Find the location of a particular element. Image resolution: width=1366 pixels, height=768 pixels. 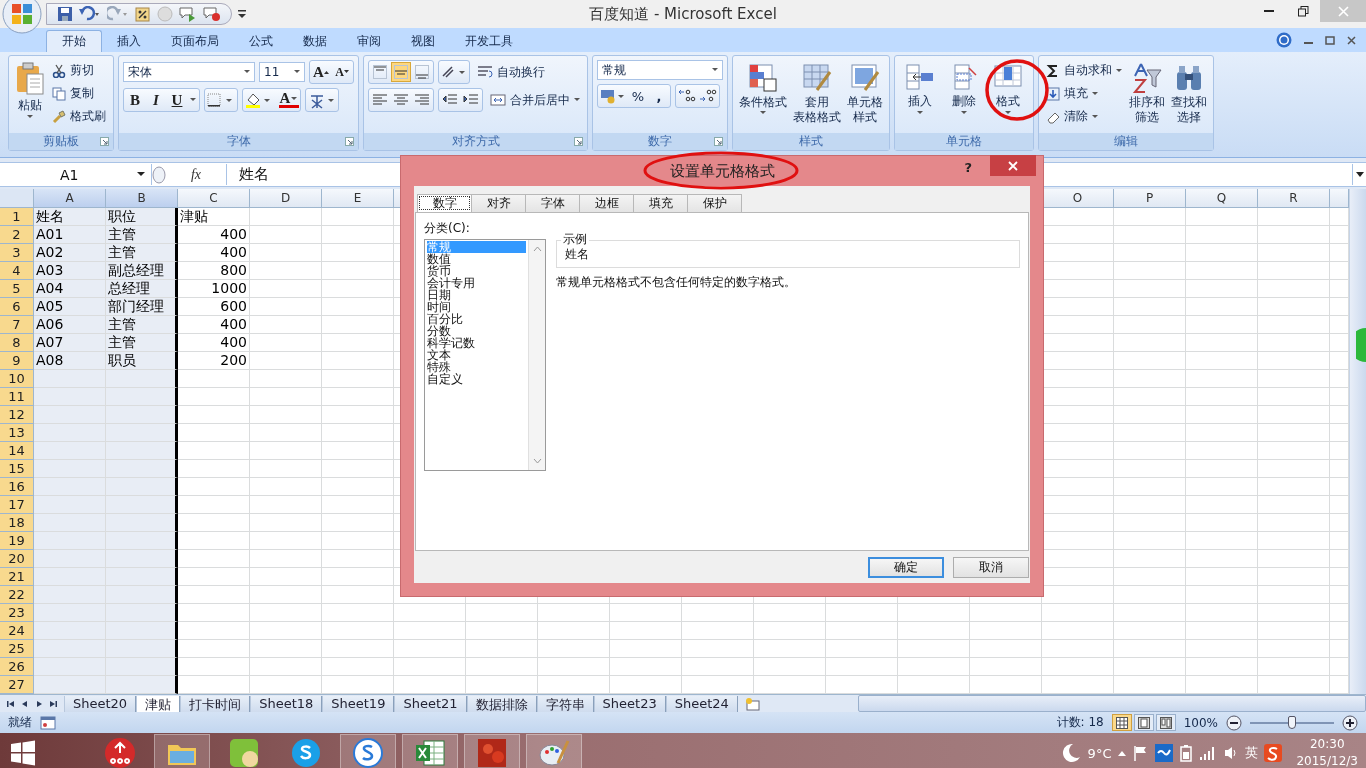

paste-button: 粘贴 is located at coordinates (30, 90).